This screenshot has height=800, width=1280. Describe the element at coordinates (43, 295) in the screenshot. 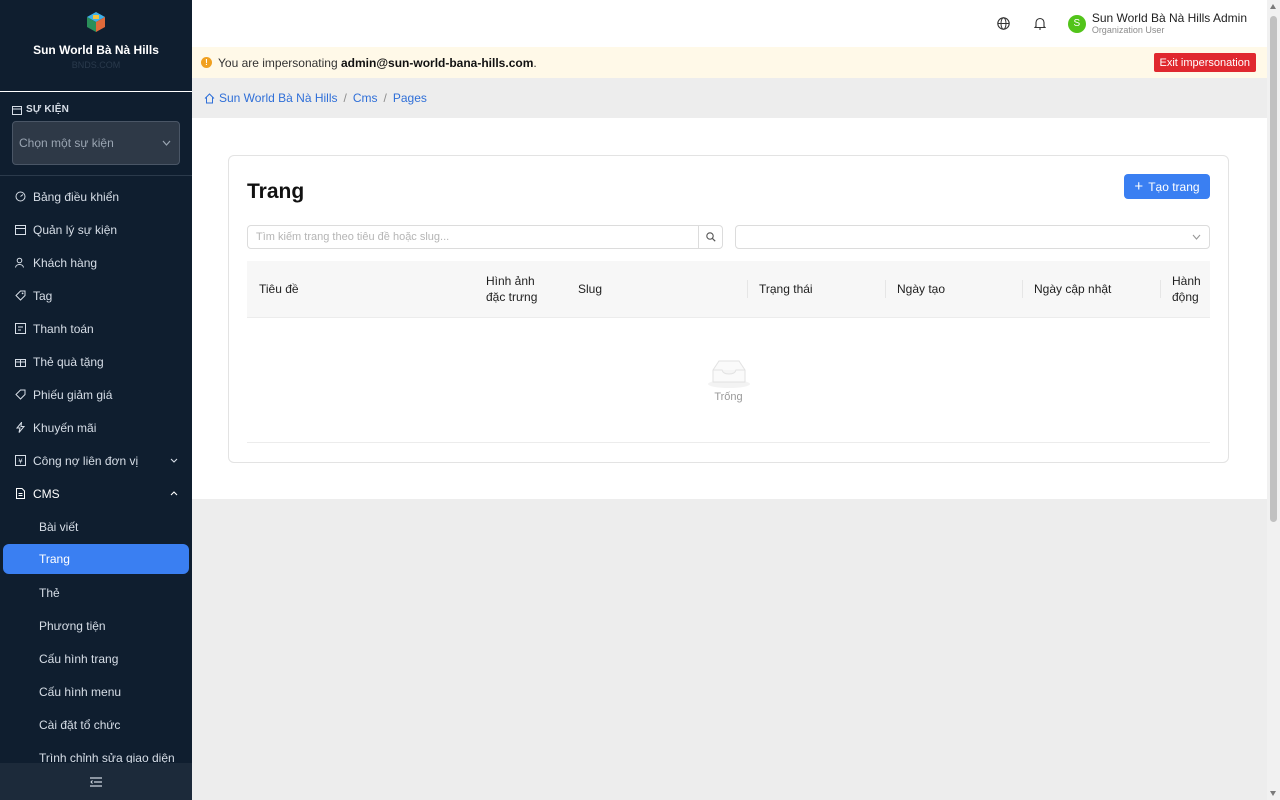

I see `sidebar-item-label: Tag` at that location.